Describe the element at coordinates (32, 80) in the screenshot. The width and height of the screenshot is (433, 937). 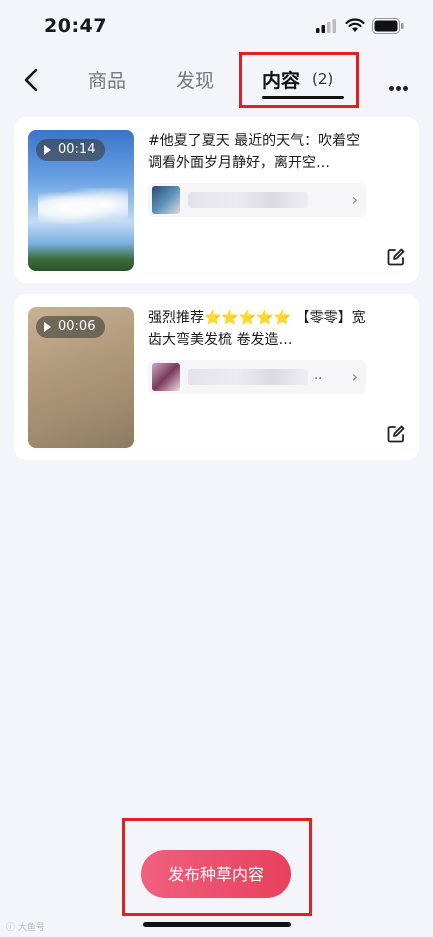
I see `back-arrow-icon` at that location.